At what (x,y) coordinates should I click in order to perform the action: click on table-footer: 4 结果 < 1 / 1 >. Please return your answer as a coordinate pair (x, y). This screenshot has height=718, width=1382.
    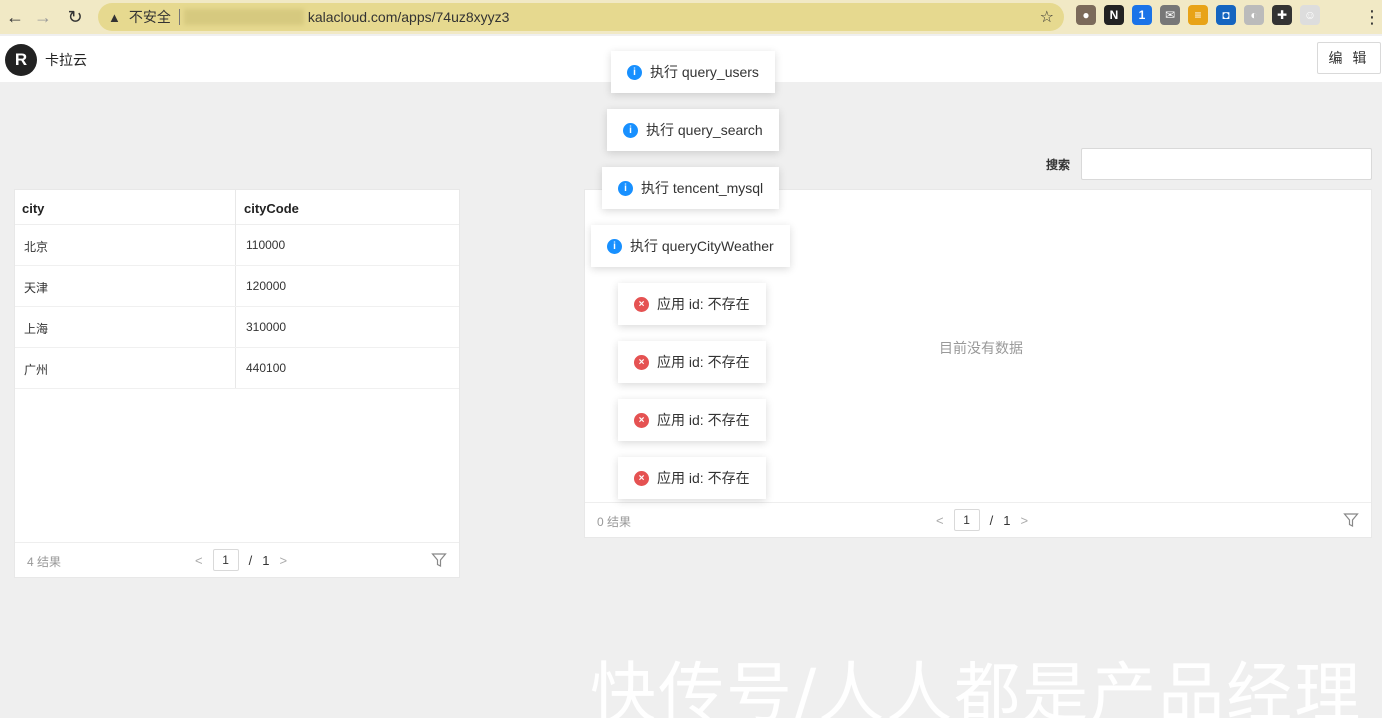
    Looking at the image, I should click on (237, 559).